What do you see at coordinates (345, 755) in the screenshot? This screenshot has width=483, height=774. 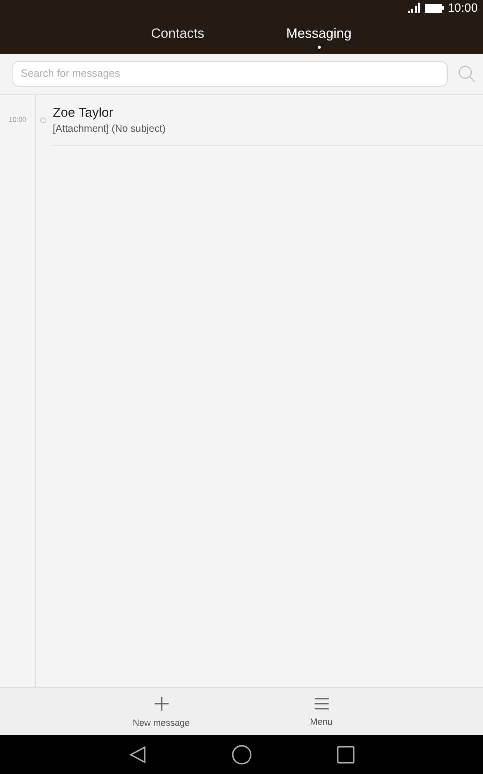 I see `recents-icon` at bounding box center [345, 755].